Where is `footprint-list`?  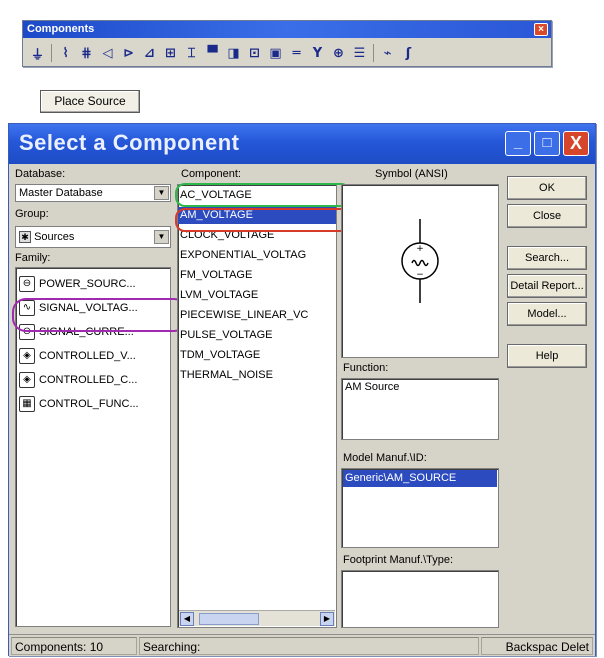 footprint-list is located at coordinates (420, 599).